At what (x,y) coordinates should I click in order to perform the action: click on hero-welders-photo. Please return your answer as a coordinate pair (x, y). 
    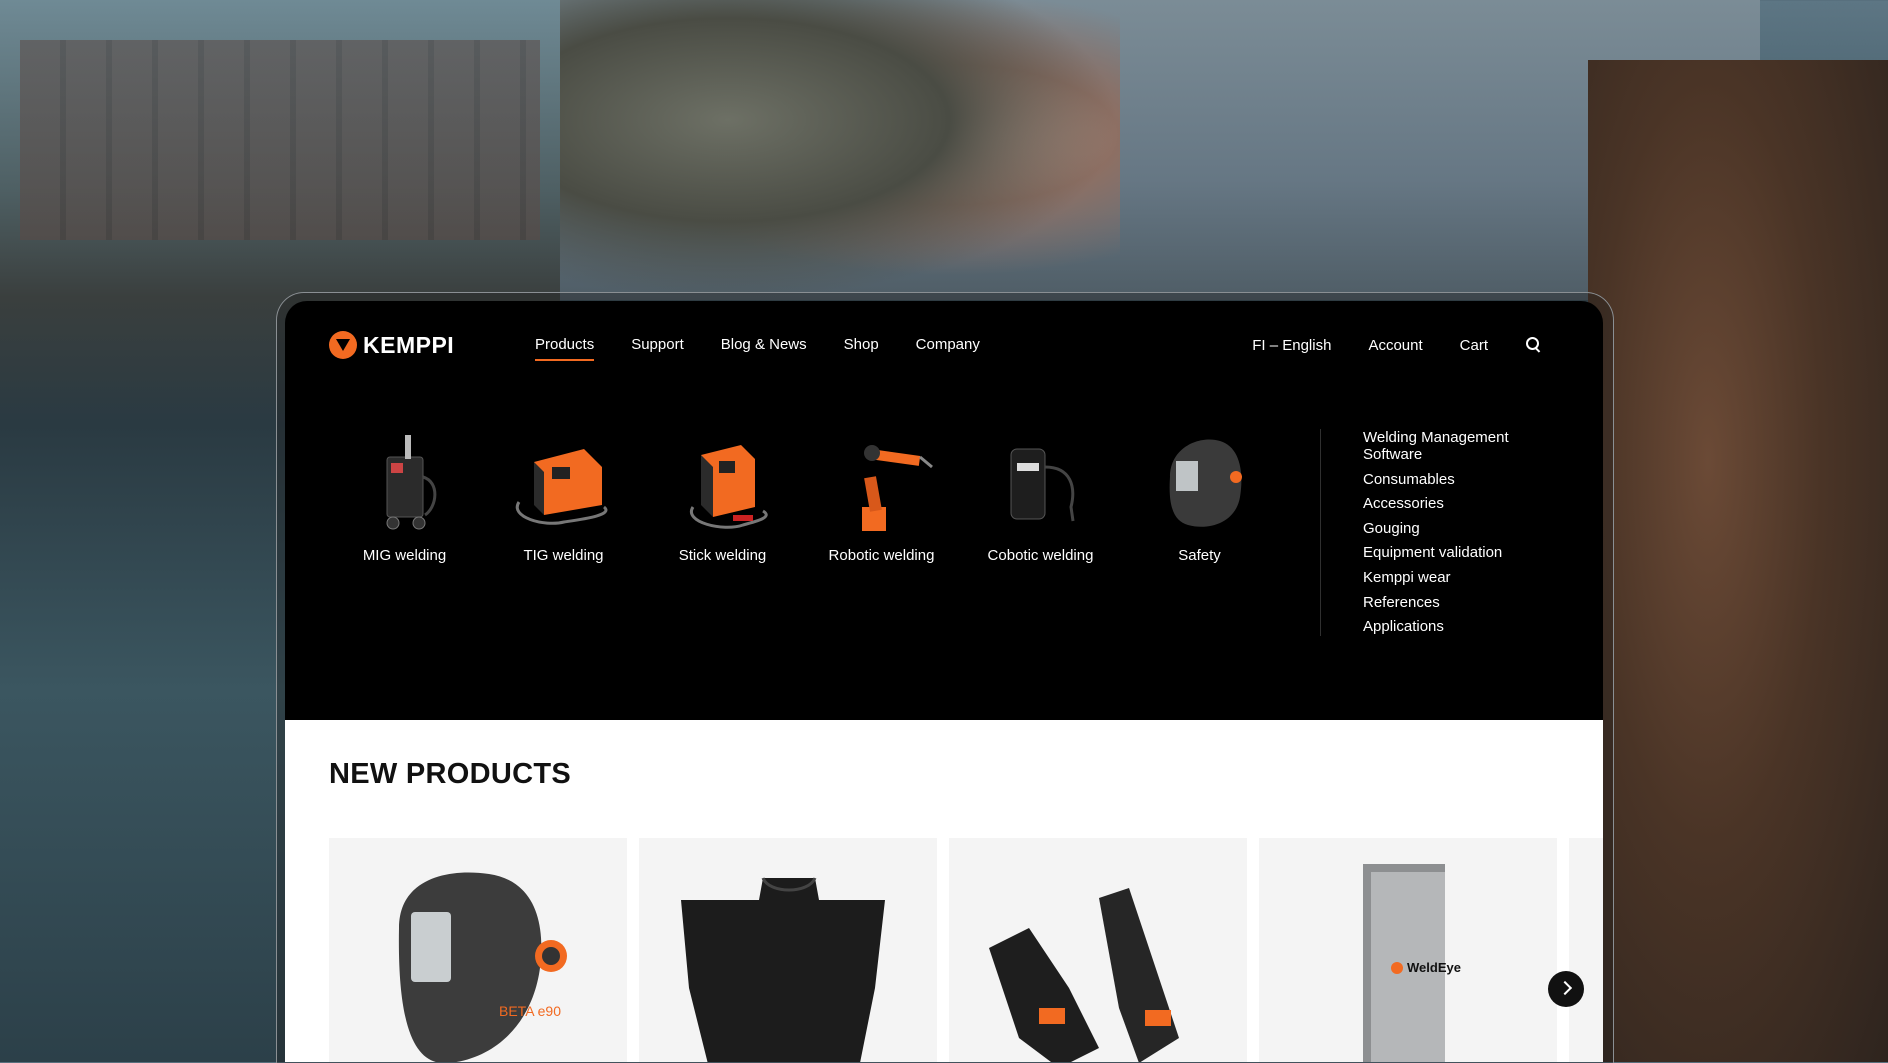
    Looking at the image, I should click on (840, 150).